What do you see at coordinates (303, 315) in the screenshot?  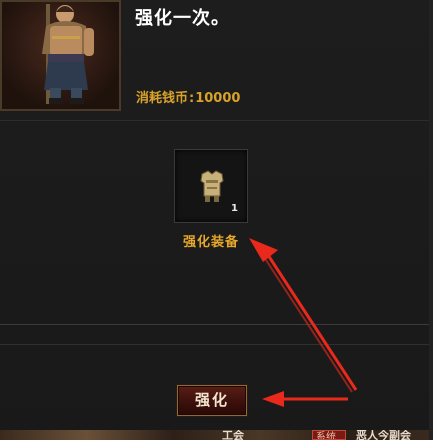 I see `annotation-arrow-to-label` at bounding box center [303, 315].